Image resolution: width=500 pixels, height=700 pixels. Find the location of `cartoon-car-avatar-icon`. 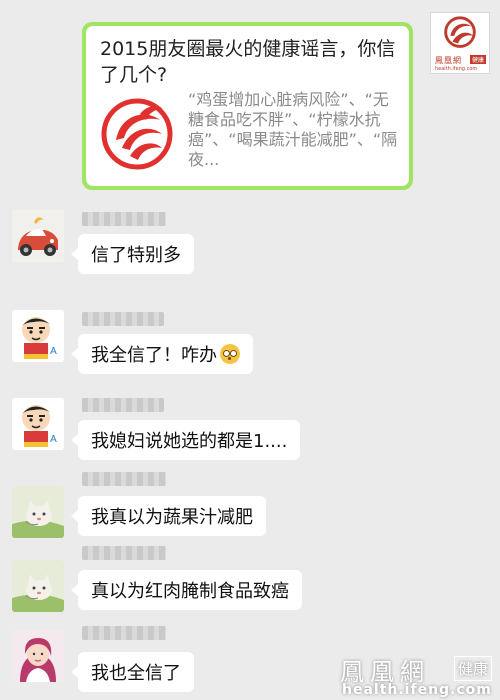

cartoon-car-avatar-icon is located at coordinates (38, 236).